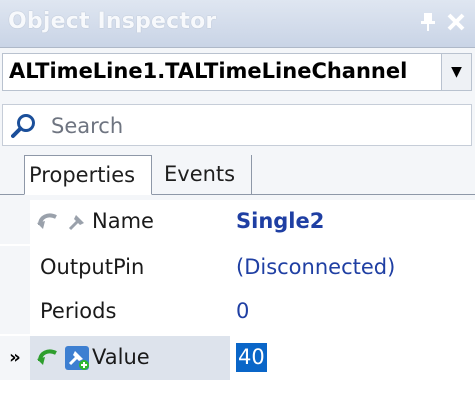  Describe the element at coordinates (237, 24) in the screenshot. I see `title-bar: Object Inspector` at that location.